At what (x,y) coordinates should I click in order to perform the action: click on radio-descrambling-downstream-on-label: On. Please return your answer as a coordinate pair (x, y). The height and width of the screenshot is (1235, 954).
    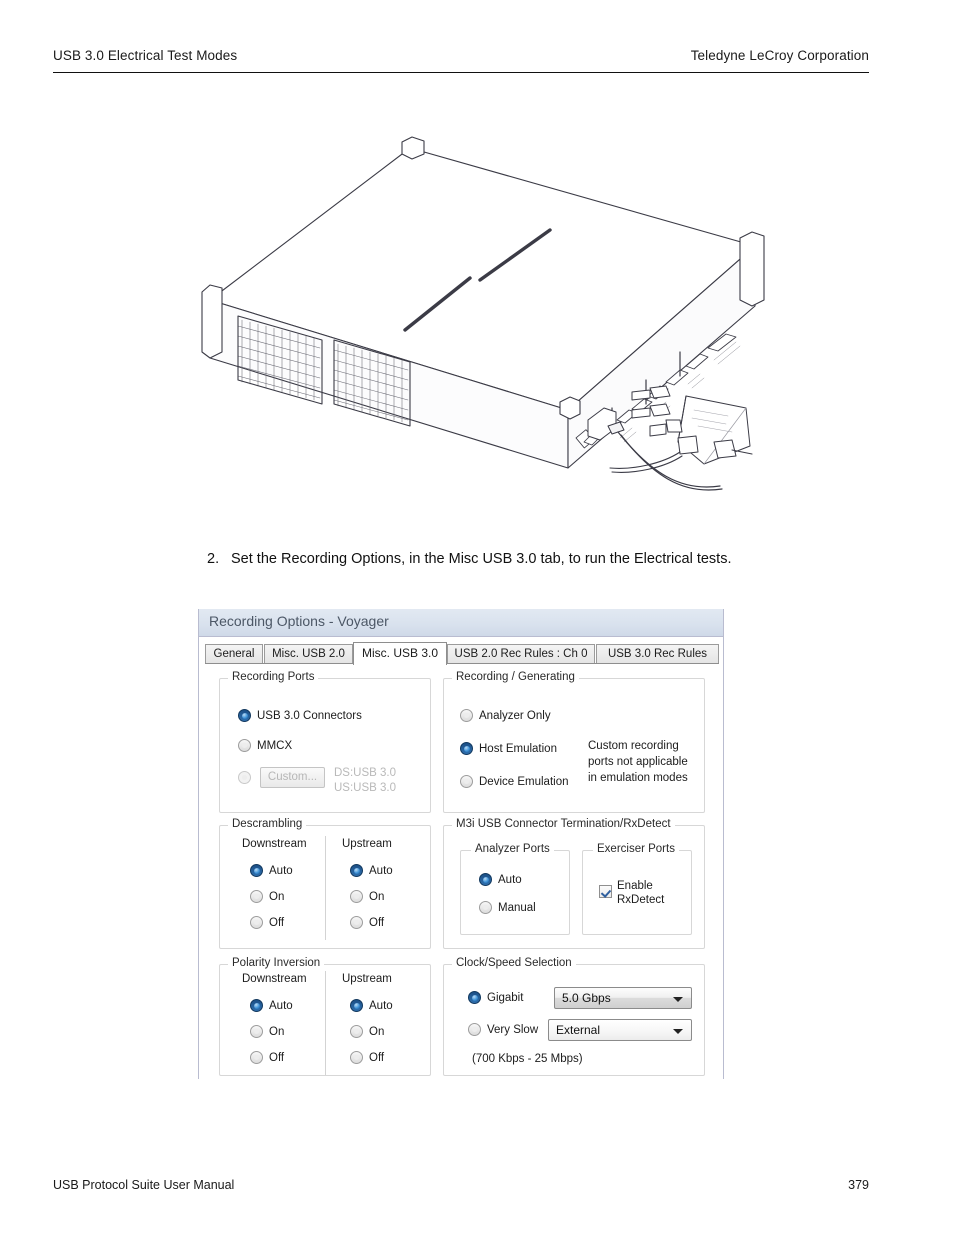
    Looking at the image, I should click on (277, 896).